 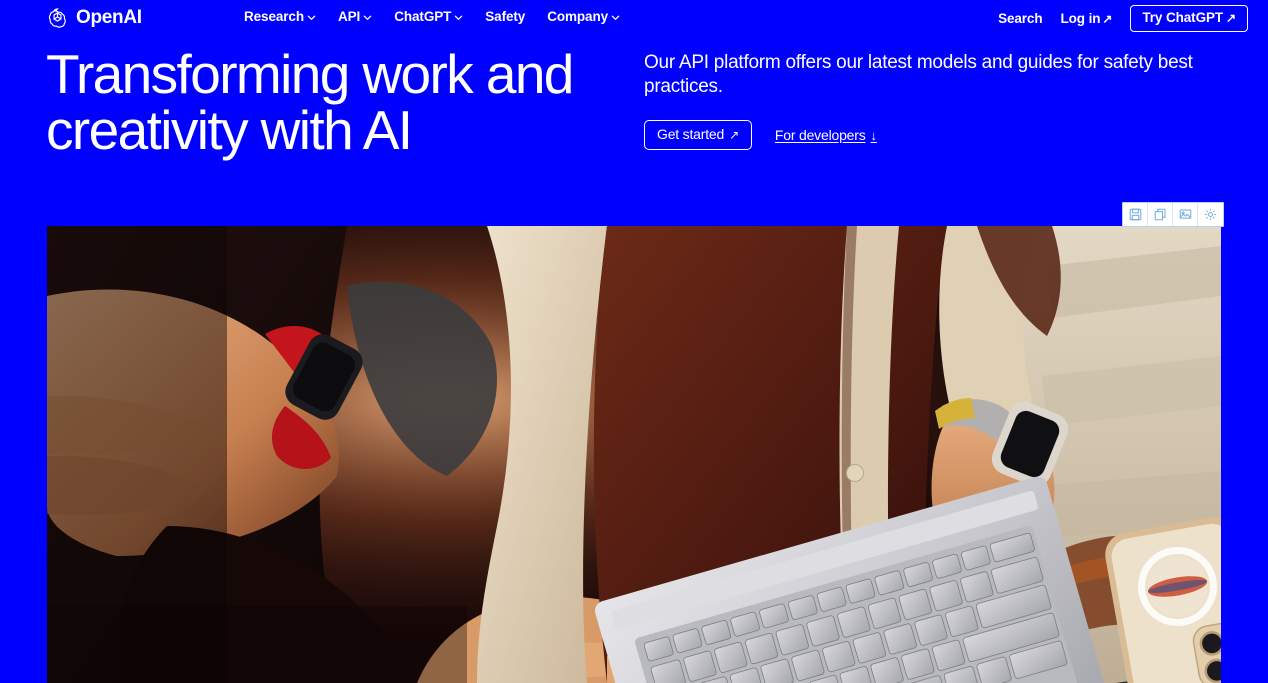 I want to click on for-developers-label: For developers, so click(x=820, y=134).